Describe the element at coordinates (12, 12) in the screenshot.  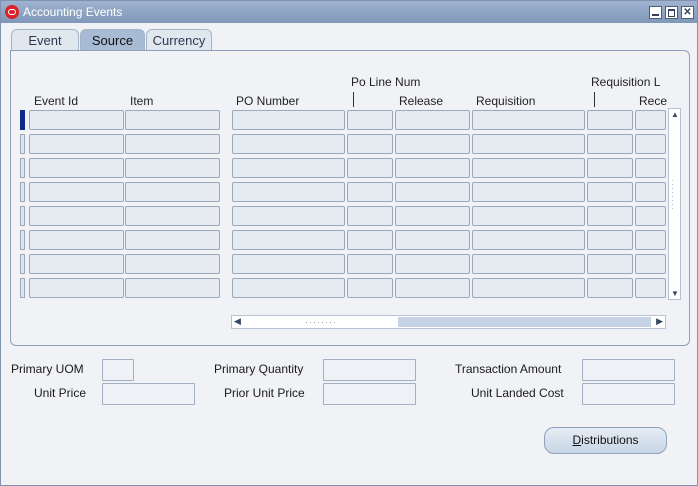
I see `oracle-icon` at that location.